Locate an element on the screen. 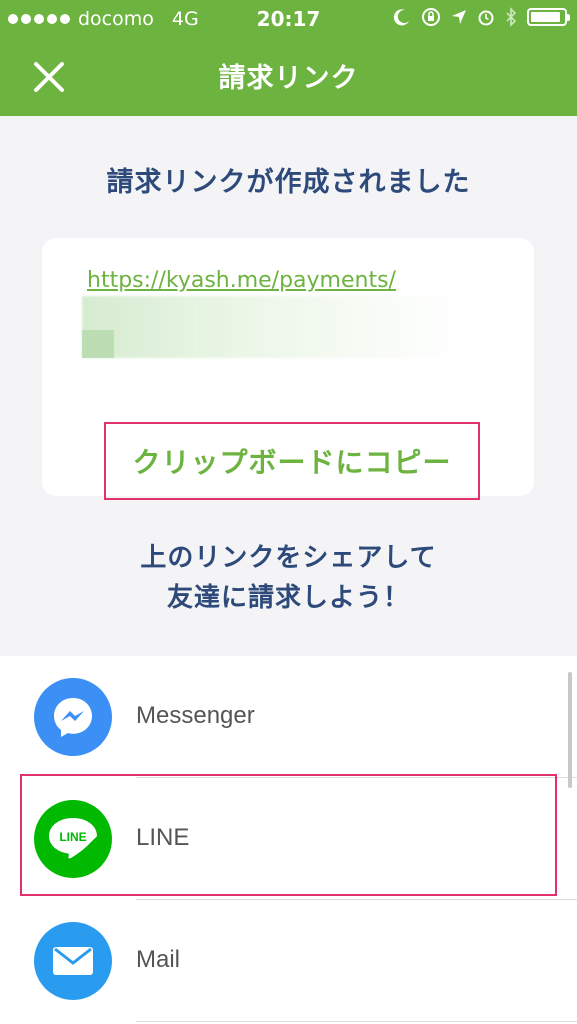 This screenshot has height=1024, width=577. share-item-label: Mail is located at coordinates (158, 959).